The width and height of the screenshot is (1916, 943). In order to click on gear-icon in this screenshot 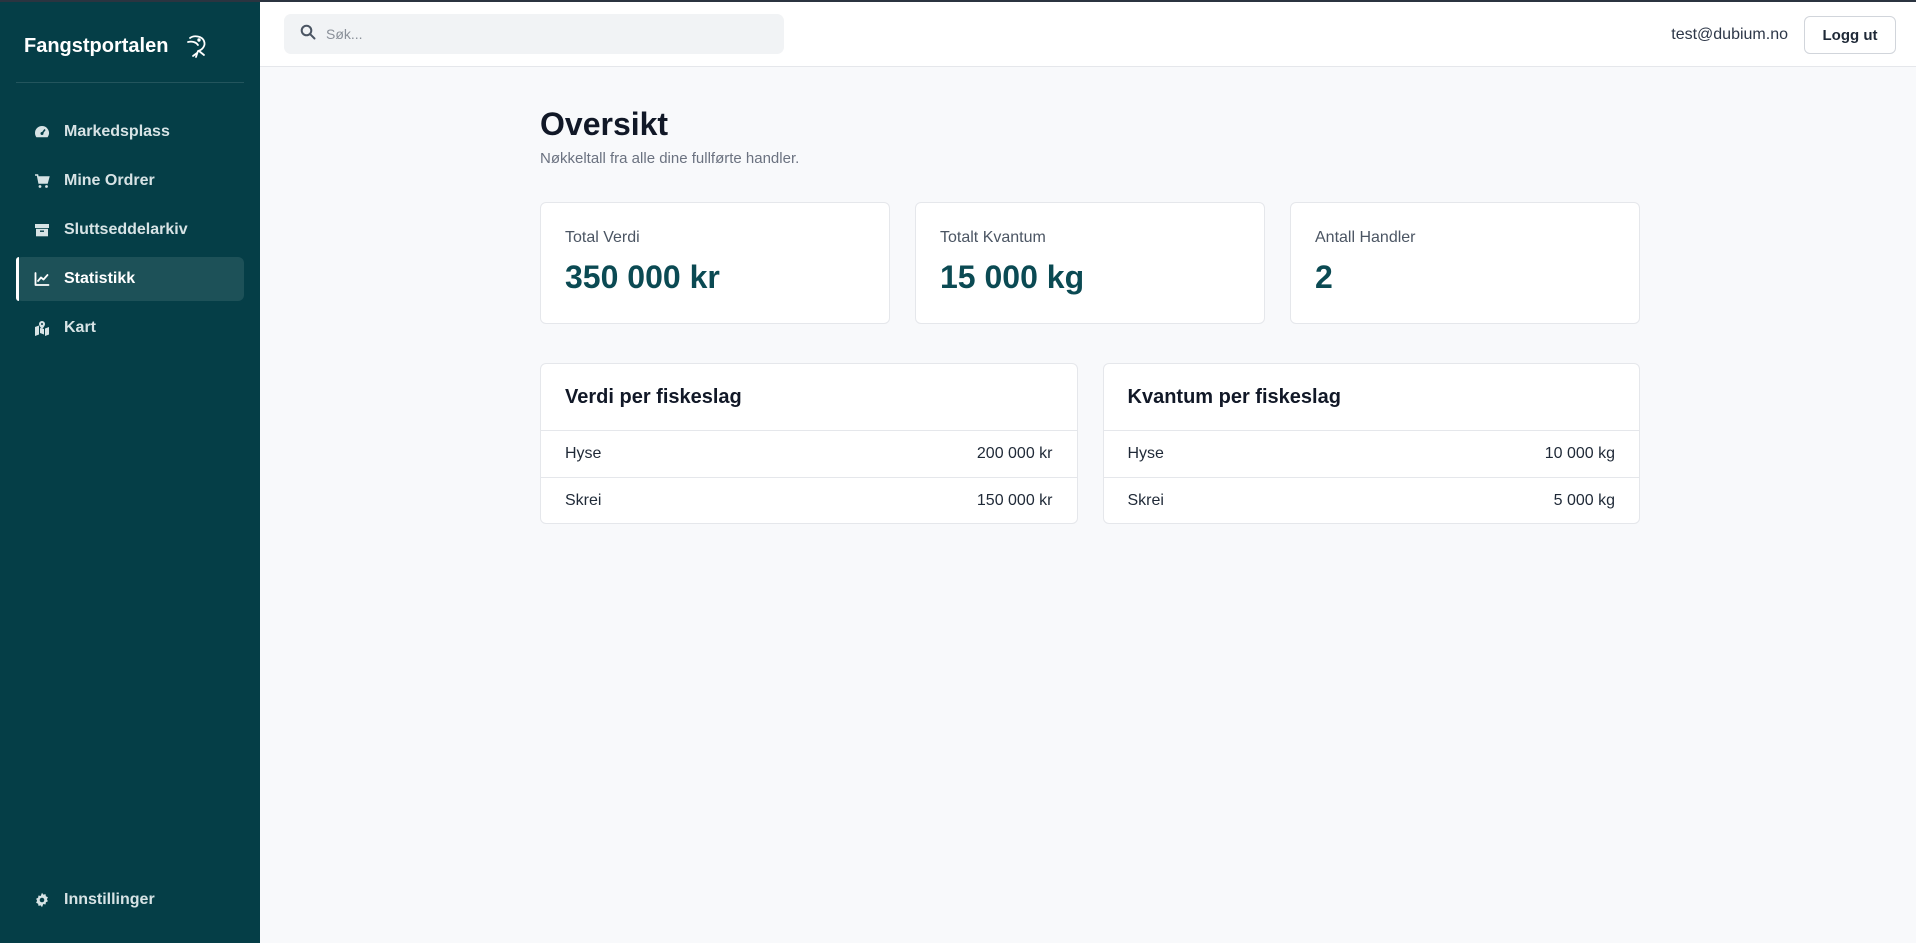, I will do `click(42, 900)`.